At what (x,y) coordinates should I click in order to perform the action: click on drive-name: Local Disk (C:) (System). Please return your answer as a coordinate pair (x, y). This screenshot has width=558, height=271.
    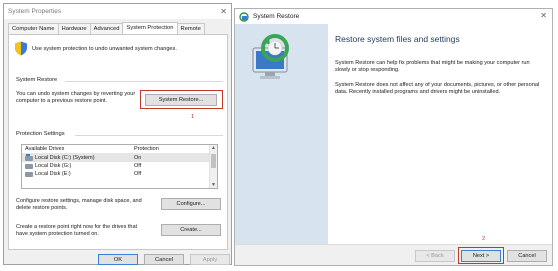
    Looking at the image, I should click on (65, 158).